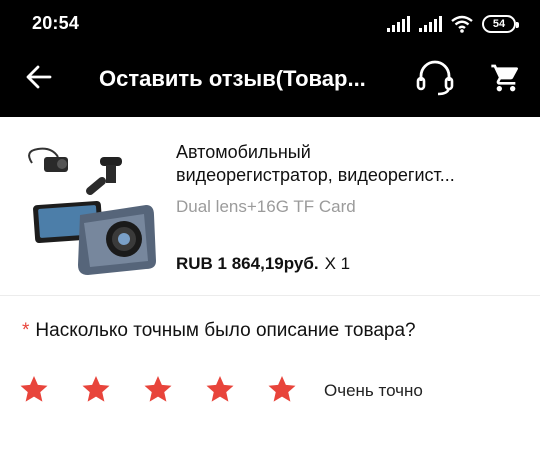 This screenshot has width=540, height=449. What do you see at coordinates (225, 330) in the screenshot?
I see `question-label: Насколько точным было описание товара?` at bounding box center [225, 330].